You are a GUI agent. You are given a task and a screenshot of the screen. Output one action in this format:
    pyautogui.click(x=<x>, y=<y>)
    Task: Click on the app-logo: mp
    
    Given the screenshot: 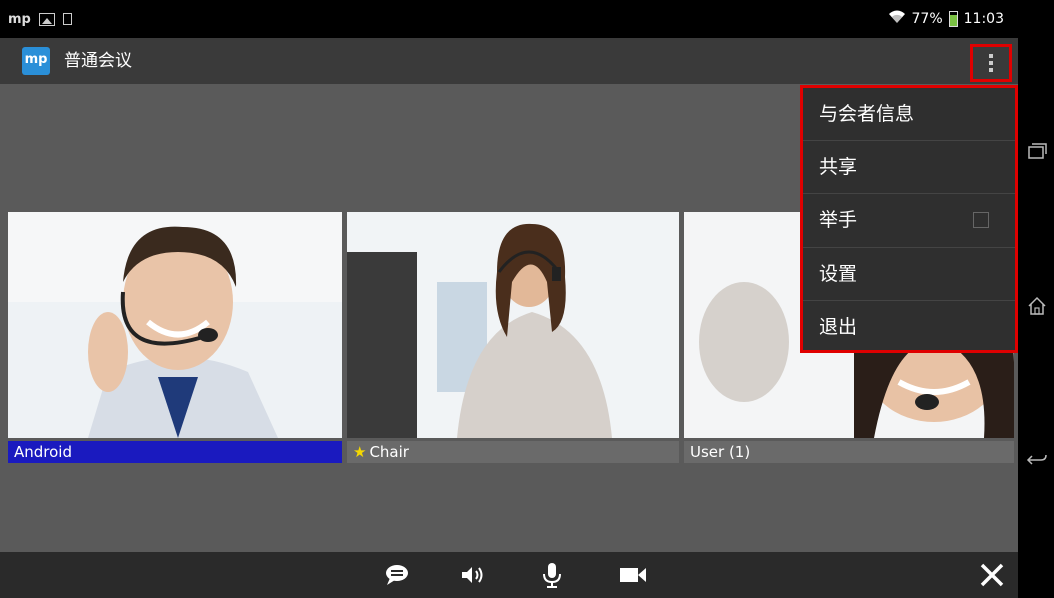 What is the action you would take?
    pyautogui.click(x=36, y=61)
    